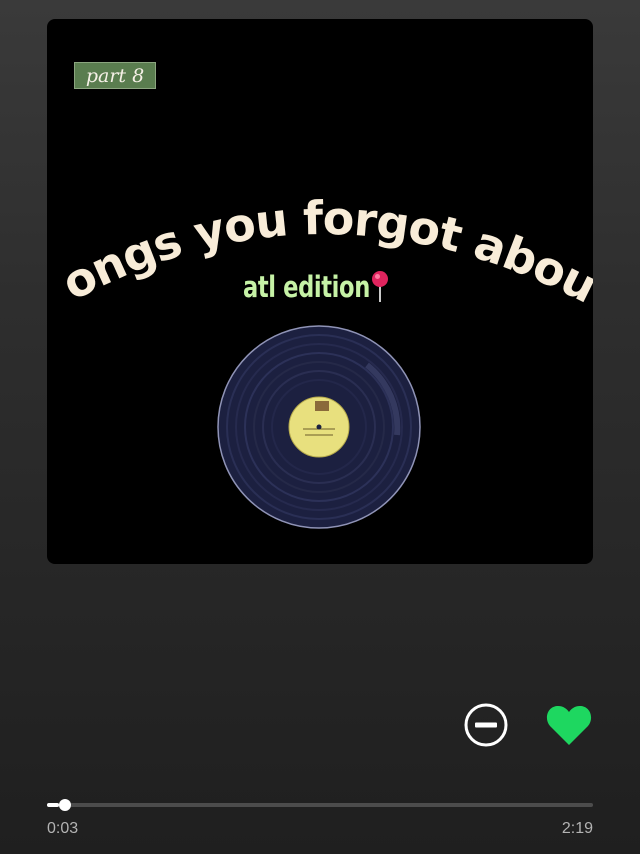 This screenshot has width=640, height=854. I want to click on artwork-subtitle-group: atl edition, so click(316, 287).